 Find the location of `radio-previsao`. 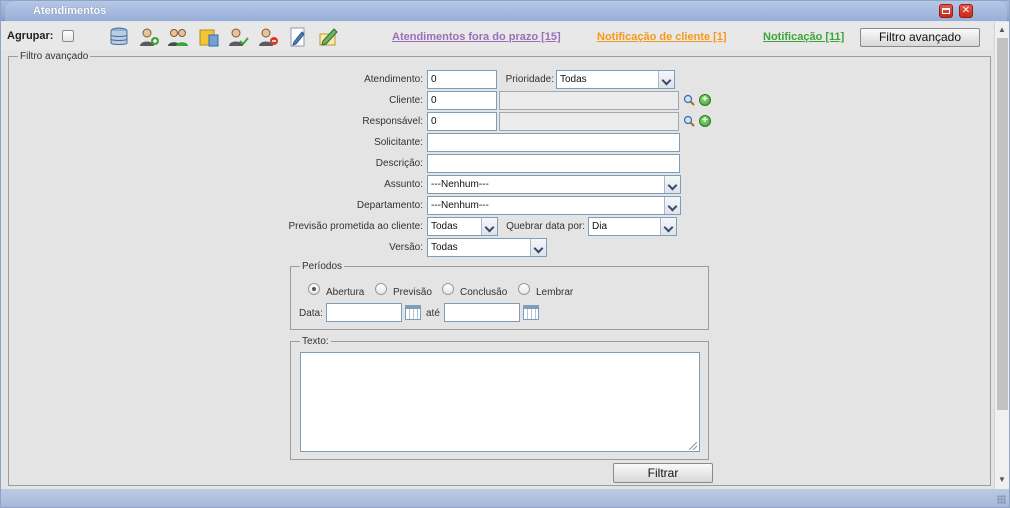

radio-previsao is located at coordinates (381, 289).